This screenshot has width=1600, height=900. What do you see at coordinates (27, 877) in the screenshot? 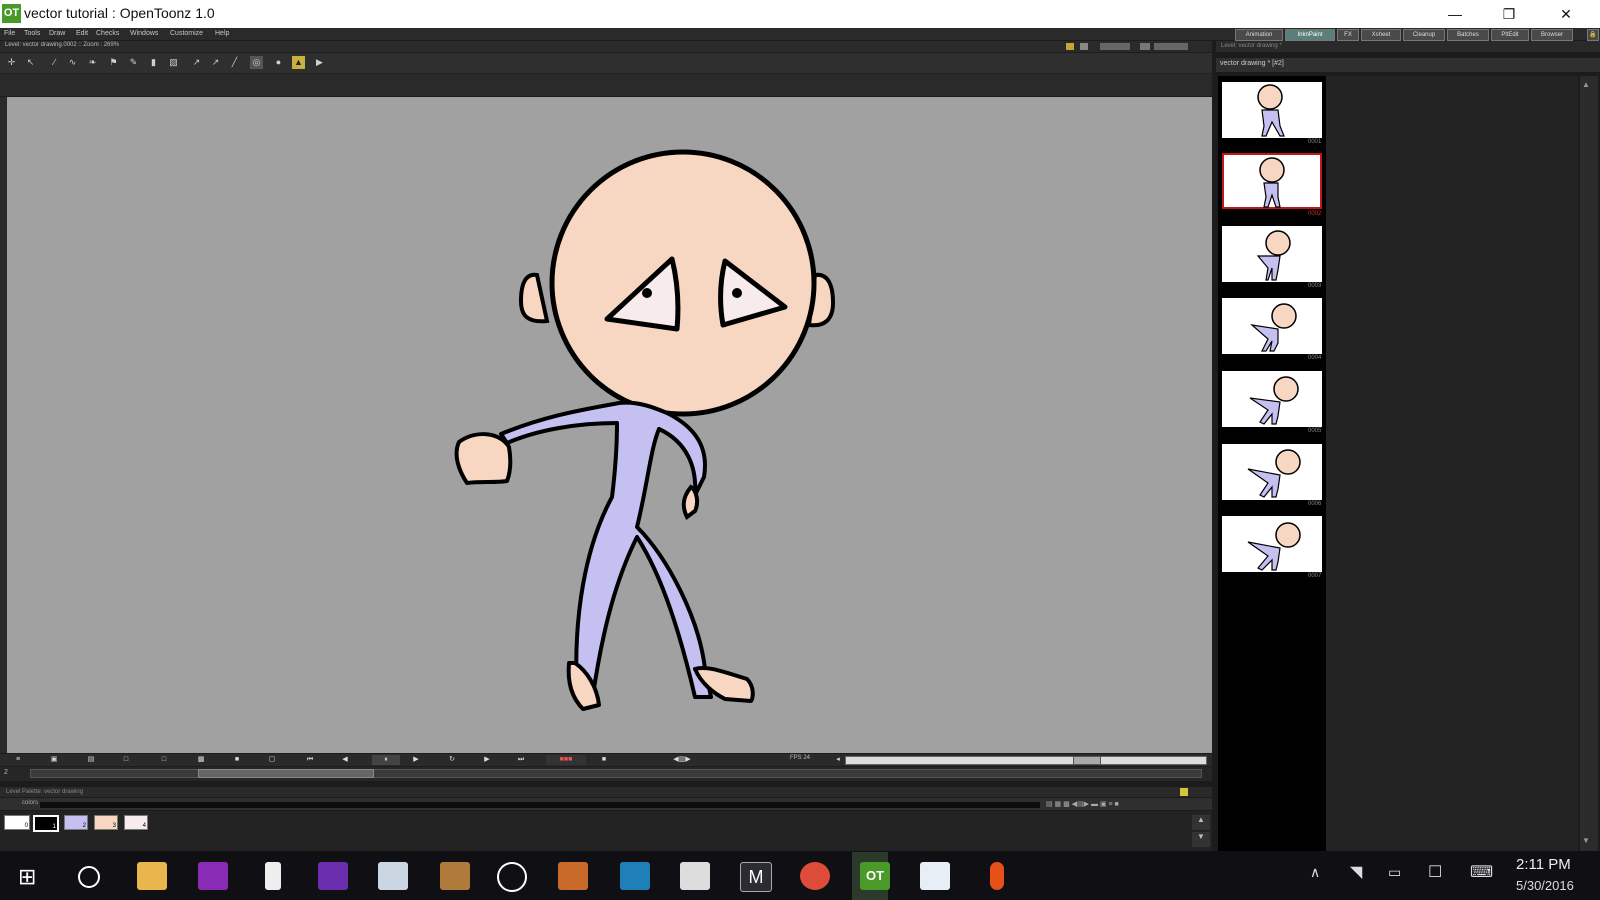
I see `start-windows-icon: ⊞` at bounding box center [27, 877].